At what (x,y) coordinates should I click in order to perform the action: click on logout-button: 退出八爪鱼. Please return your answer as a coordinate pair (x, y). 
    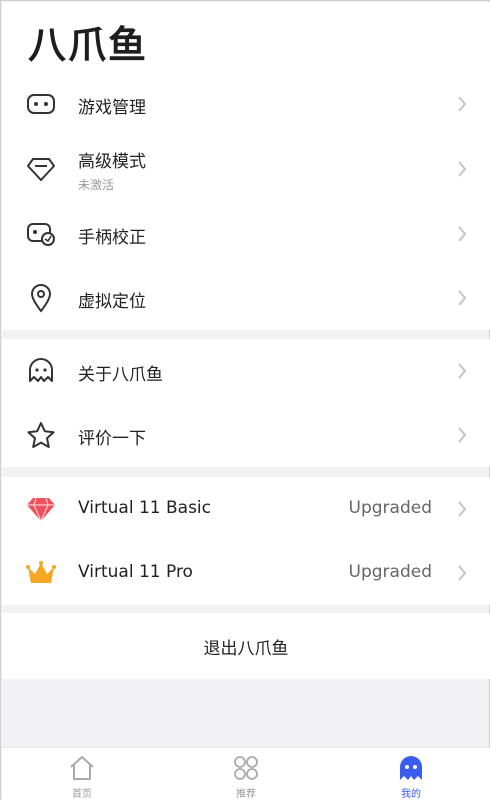
    Looking at the image, I should click on (246, 646).